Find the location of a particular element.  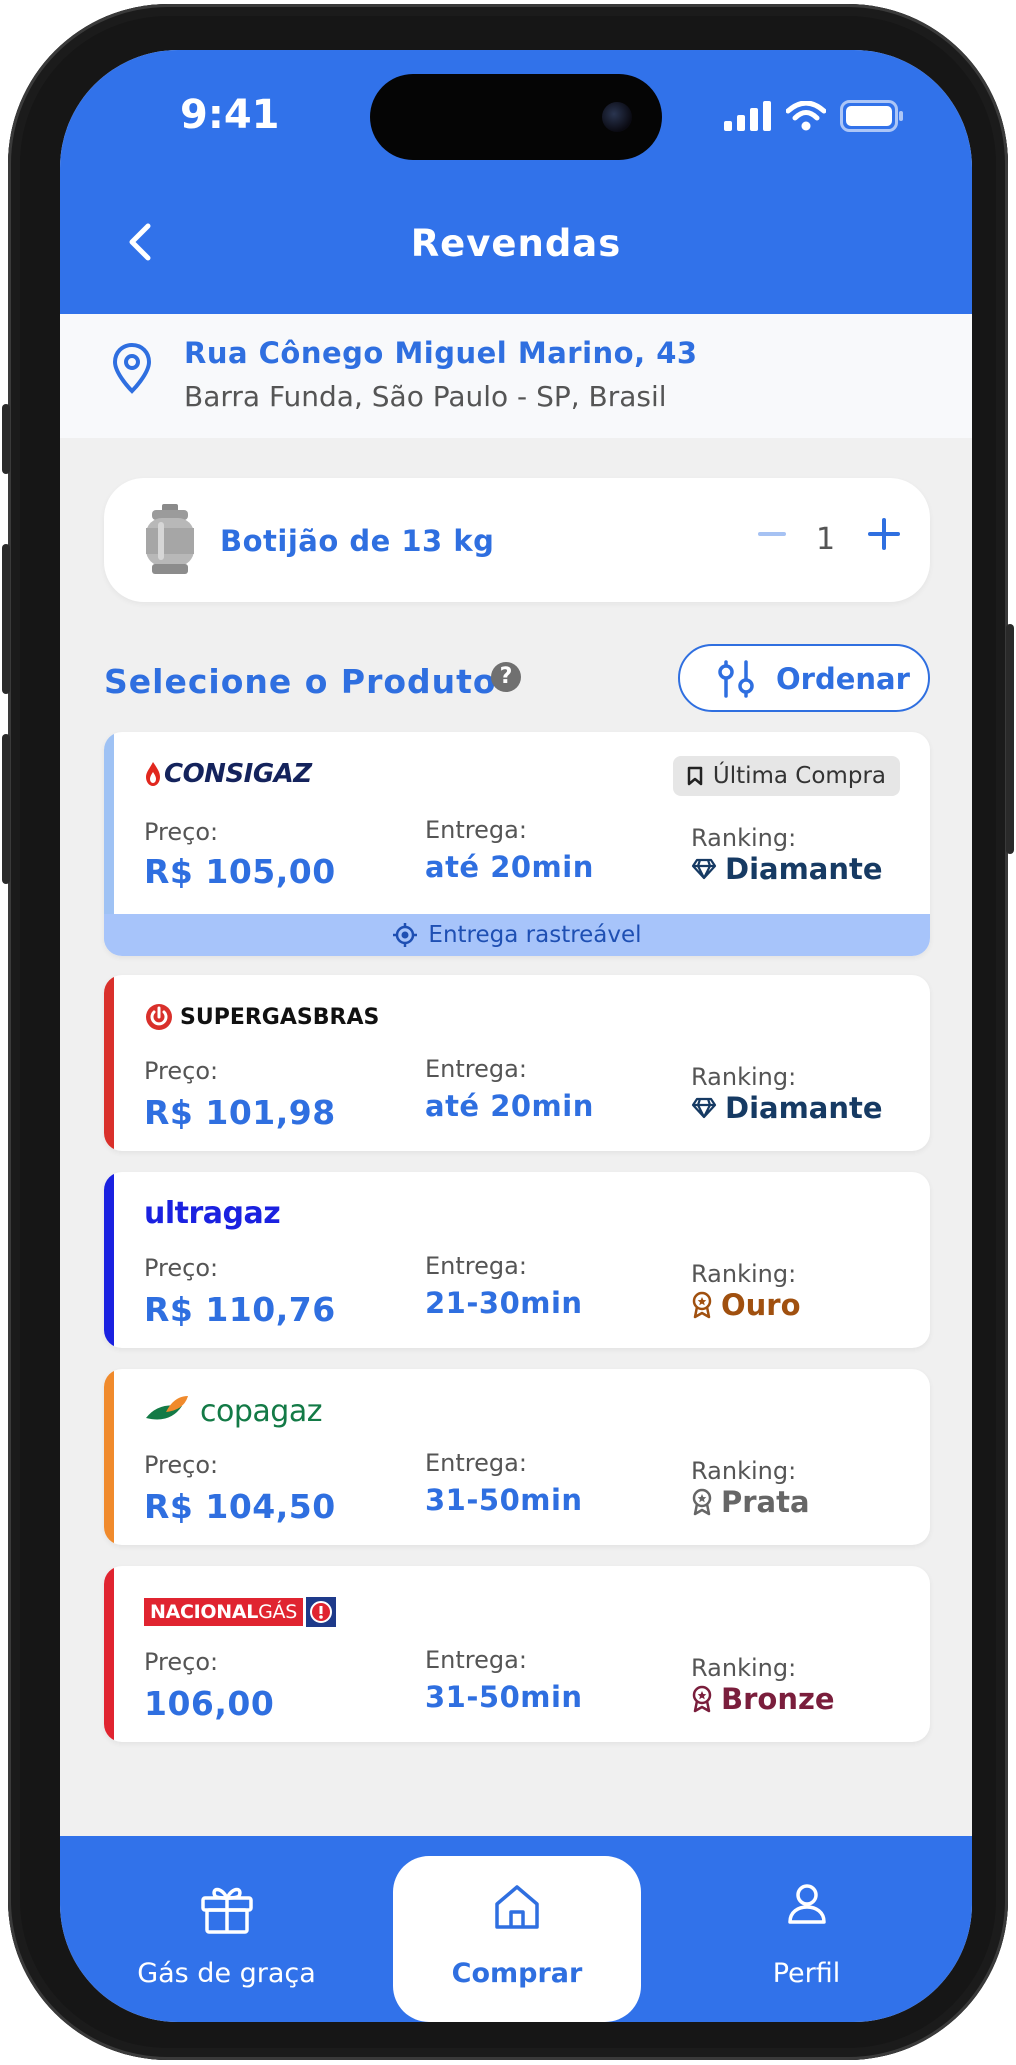

nacionalgas-logo-text-2: GÁS is located at coordinates (277, 1612).